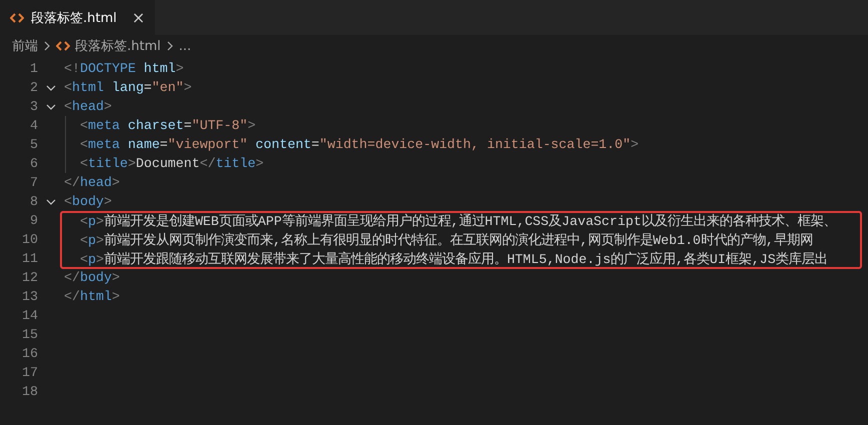 The image size is (868, 425). What do you see at coordinates (29, 372) in the screenshot?
I see `line-number: 17` at bounding box center [29, 372].